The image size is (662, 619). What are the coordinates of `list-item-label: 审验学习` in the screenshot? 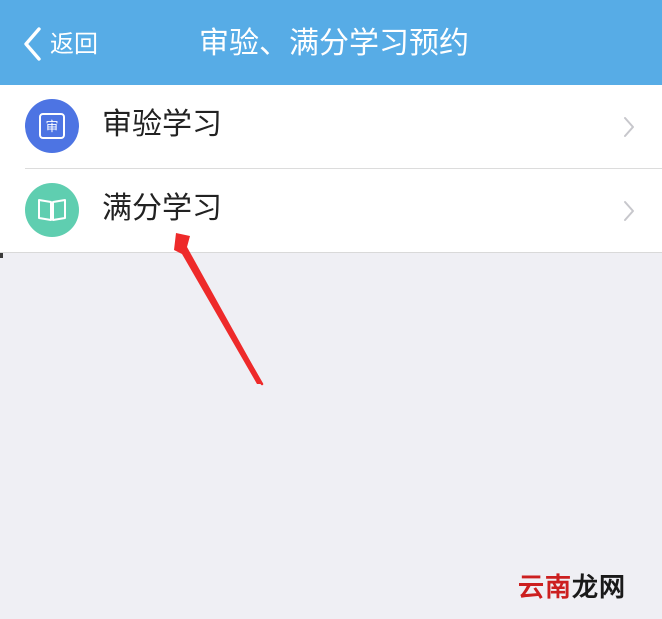 It's located at (162, 124).